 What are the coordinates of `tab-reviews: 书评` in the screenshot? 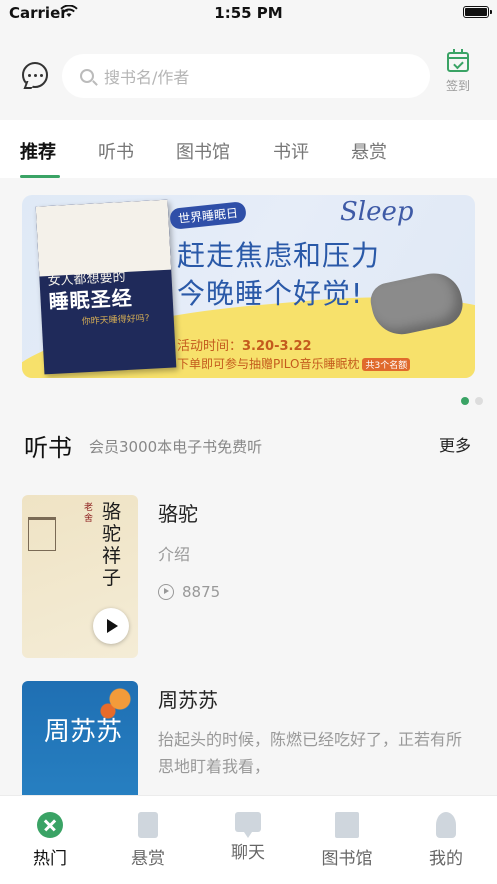 It's located at (291, 151).